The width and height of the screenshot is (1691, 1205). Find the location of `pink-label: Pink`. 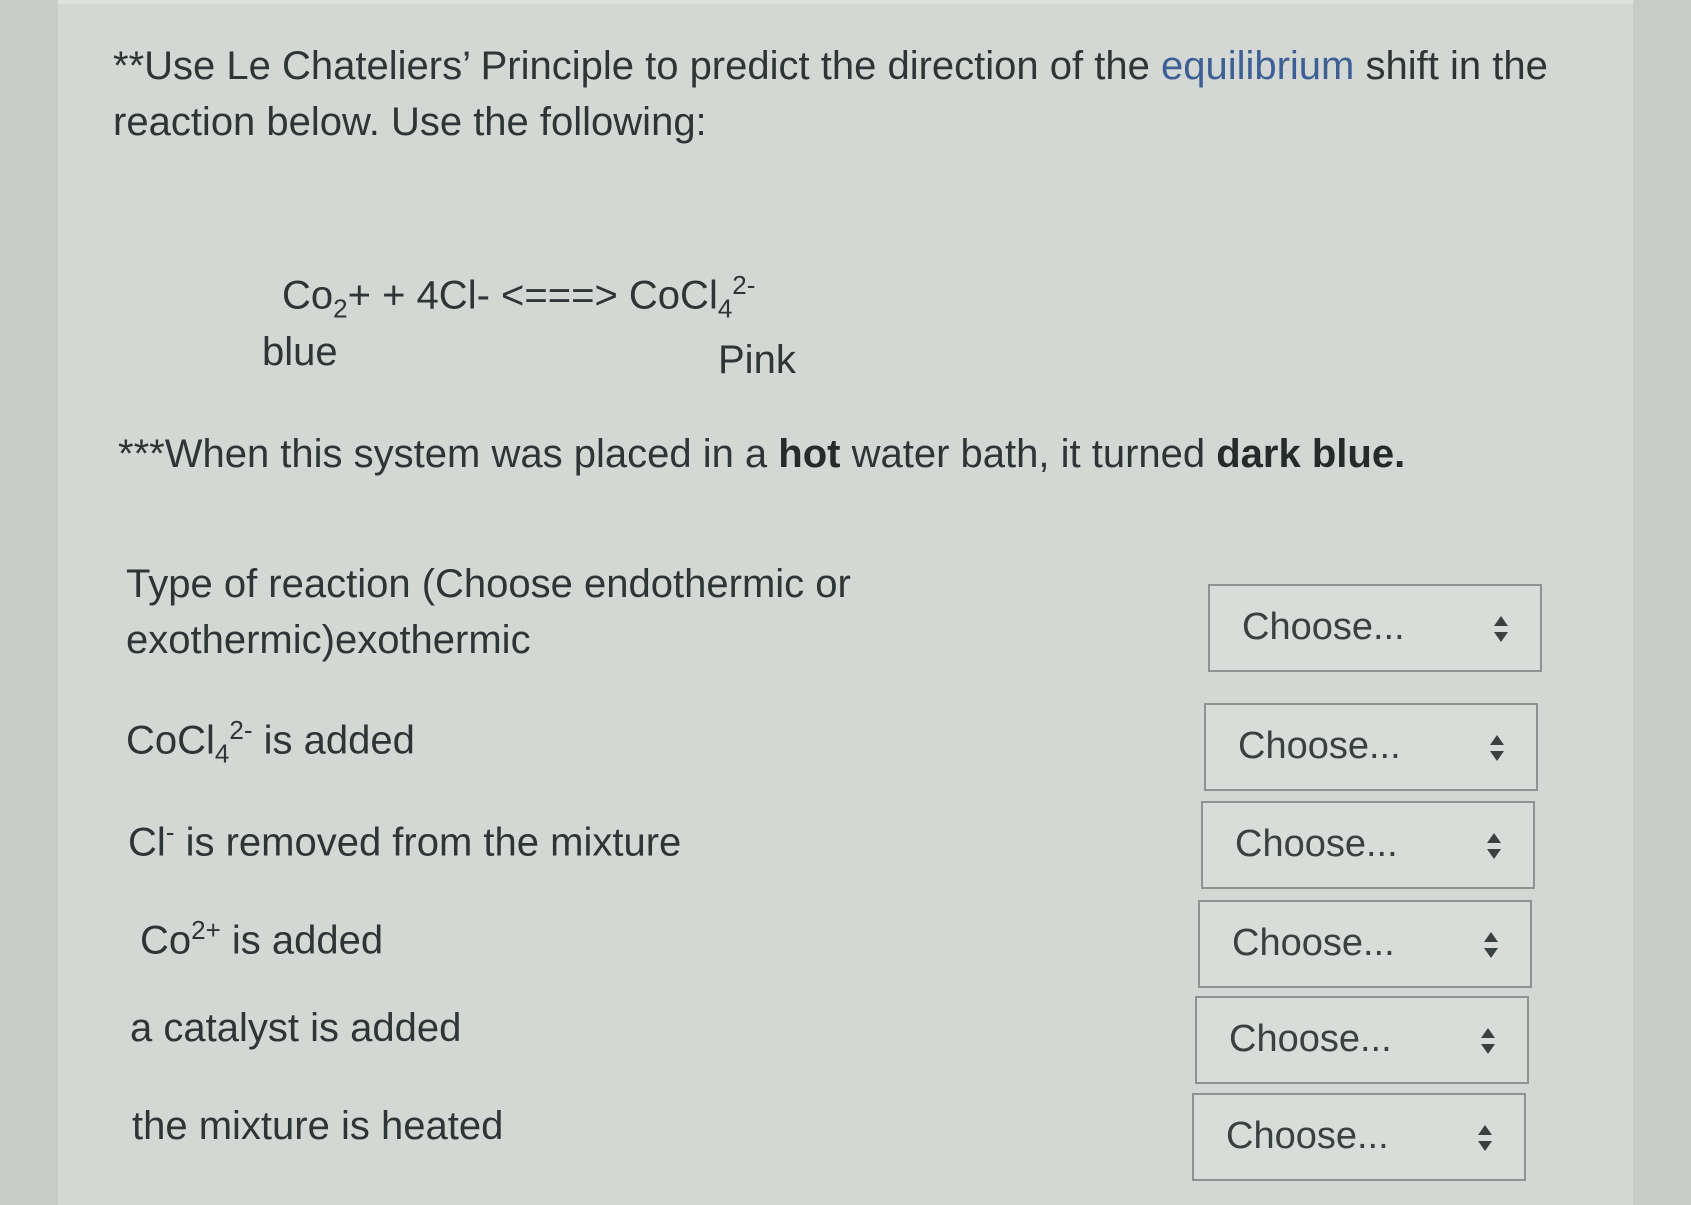

pink-label: Pink is located at coordinates (757, 360).